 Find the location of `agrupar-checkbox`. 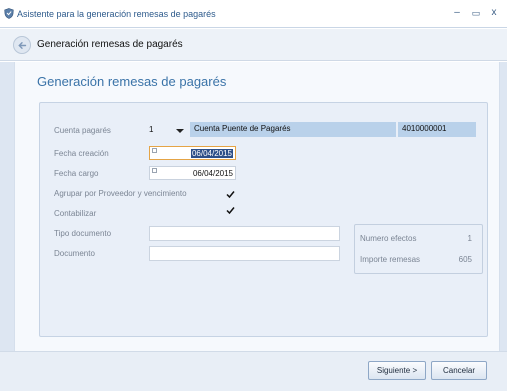

agrupar-checkbox is located at coordinates (230, 194).